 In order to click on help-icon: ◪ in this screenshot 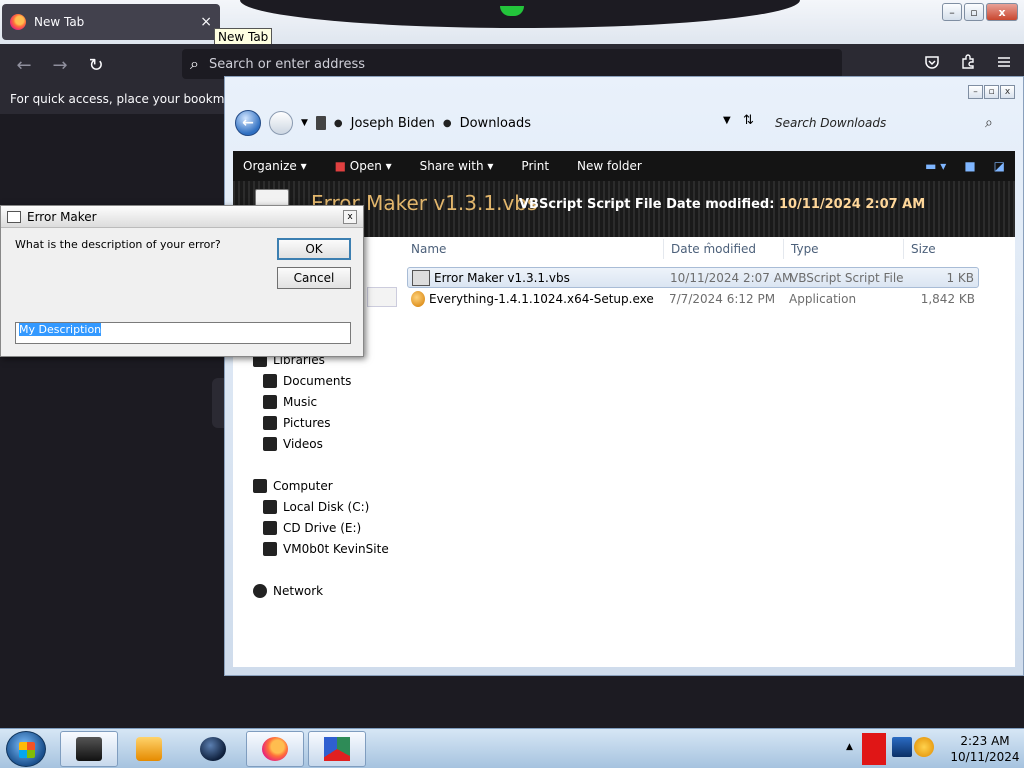, I will do `click(999, 166)`.